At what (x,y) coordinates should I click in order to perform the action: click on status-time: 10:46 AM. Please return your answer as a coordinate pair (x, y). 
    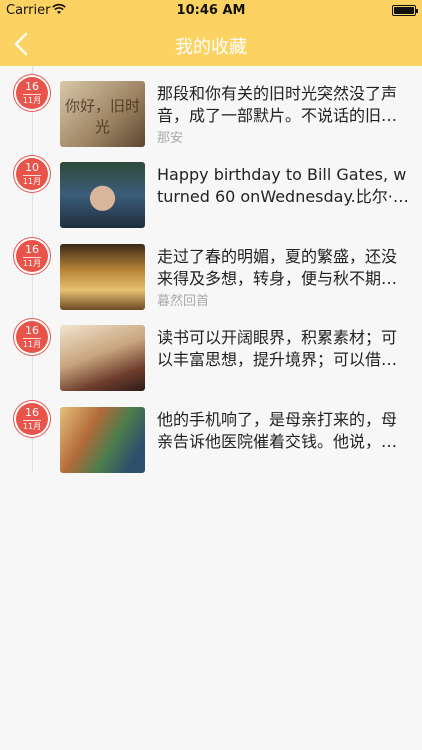
    Looking at the image, I should click on (211, 10).